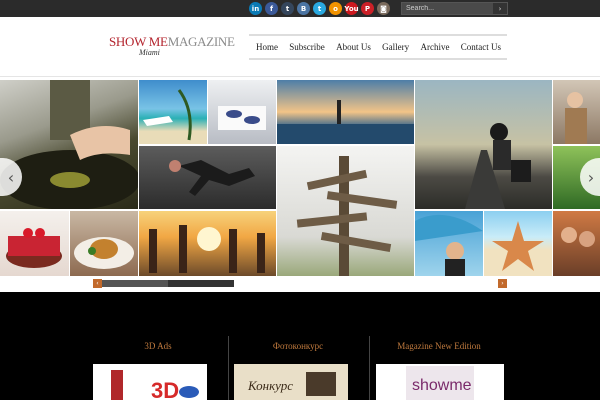 This screenshot has height=400, width=600. I want to click on facebook-icon: f, so click(271, 8).